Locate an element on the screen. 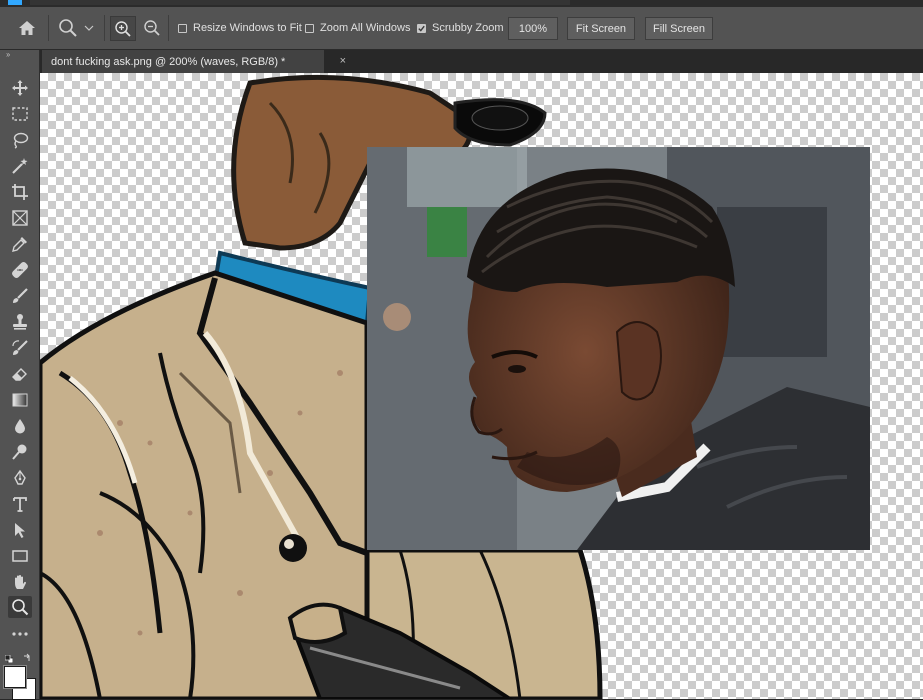 The image size is (923, 700). zoom-100-button: 100% is located at coordinates (533, 28).